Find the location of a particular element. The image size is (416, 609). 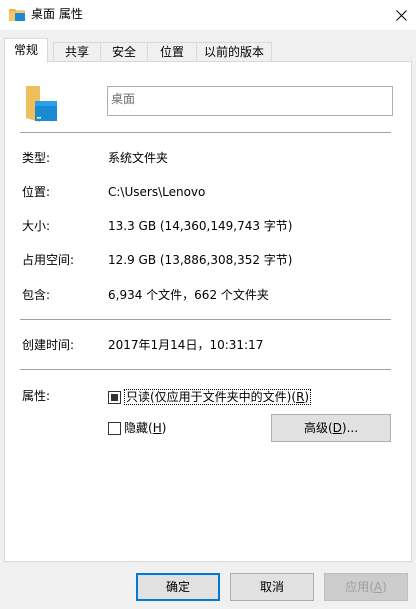

location-value: C:\Users\Lenovo is located at coordinates (157, 192).